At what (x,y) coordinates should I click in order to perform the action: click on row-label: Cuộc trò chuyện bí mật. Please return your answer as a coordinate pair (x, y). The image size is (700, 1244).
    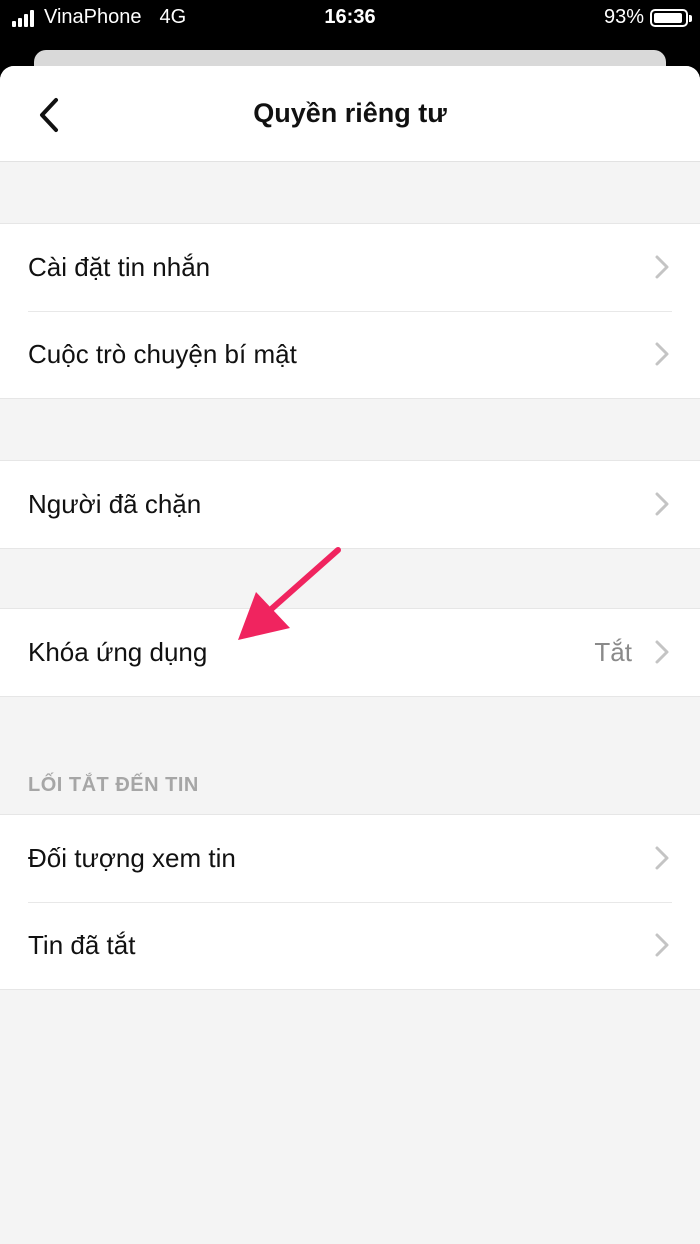
    Looking at the image, I should click on (162, 354).